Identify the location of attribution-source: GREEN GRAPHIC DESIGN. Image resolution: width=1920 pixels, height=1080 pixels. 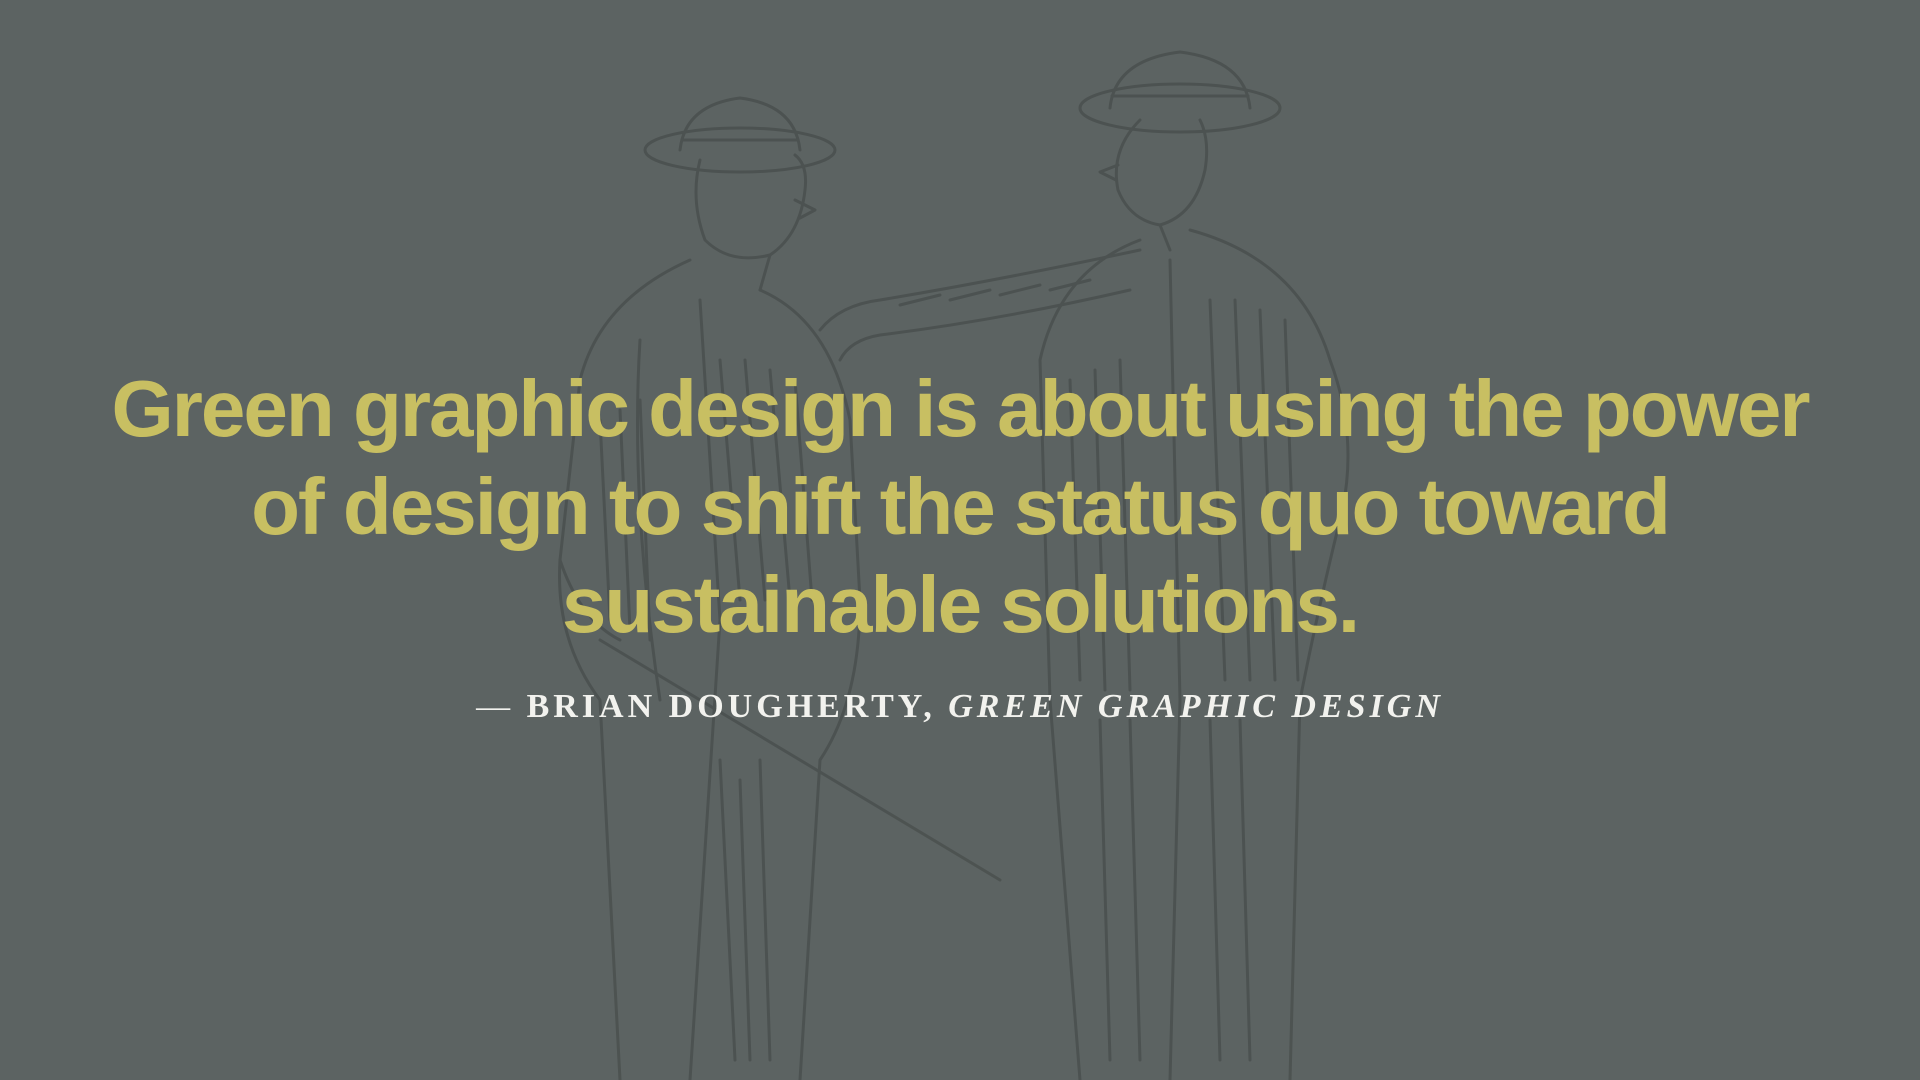
(1196, 706).